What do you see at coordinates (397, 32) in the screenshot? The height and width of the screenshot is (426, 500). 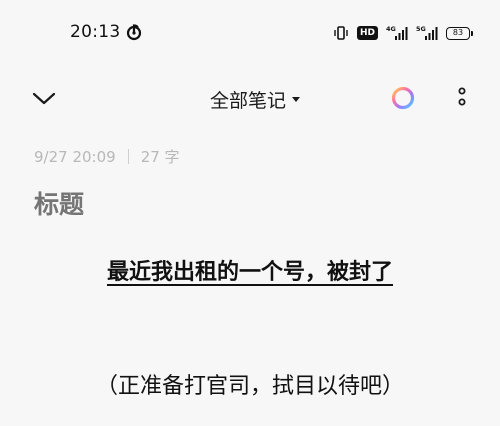 I see `signal-4g-icon: 4G` at bounding box center [397, 32].